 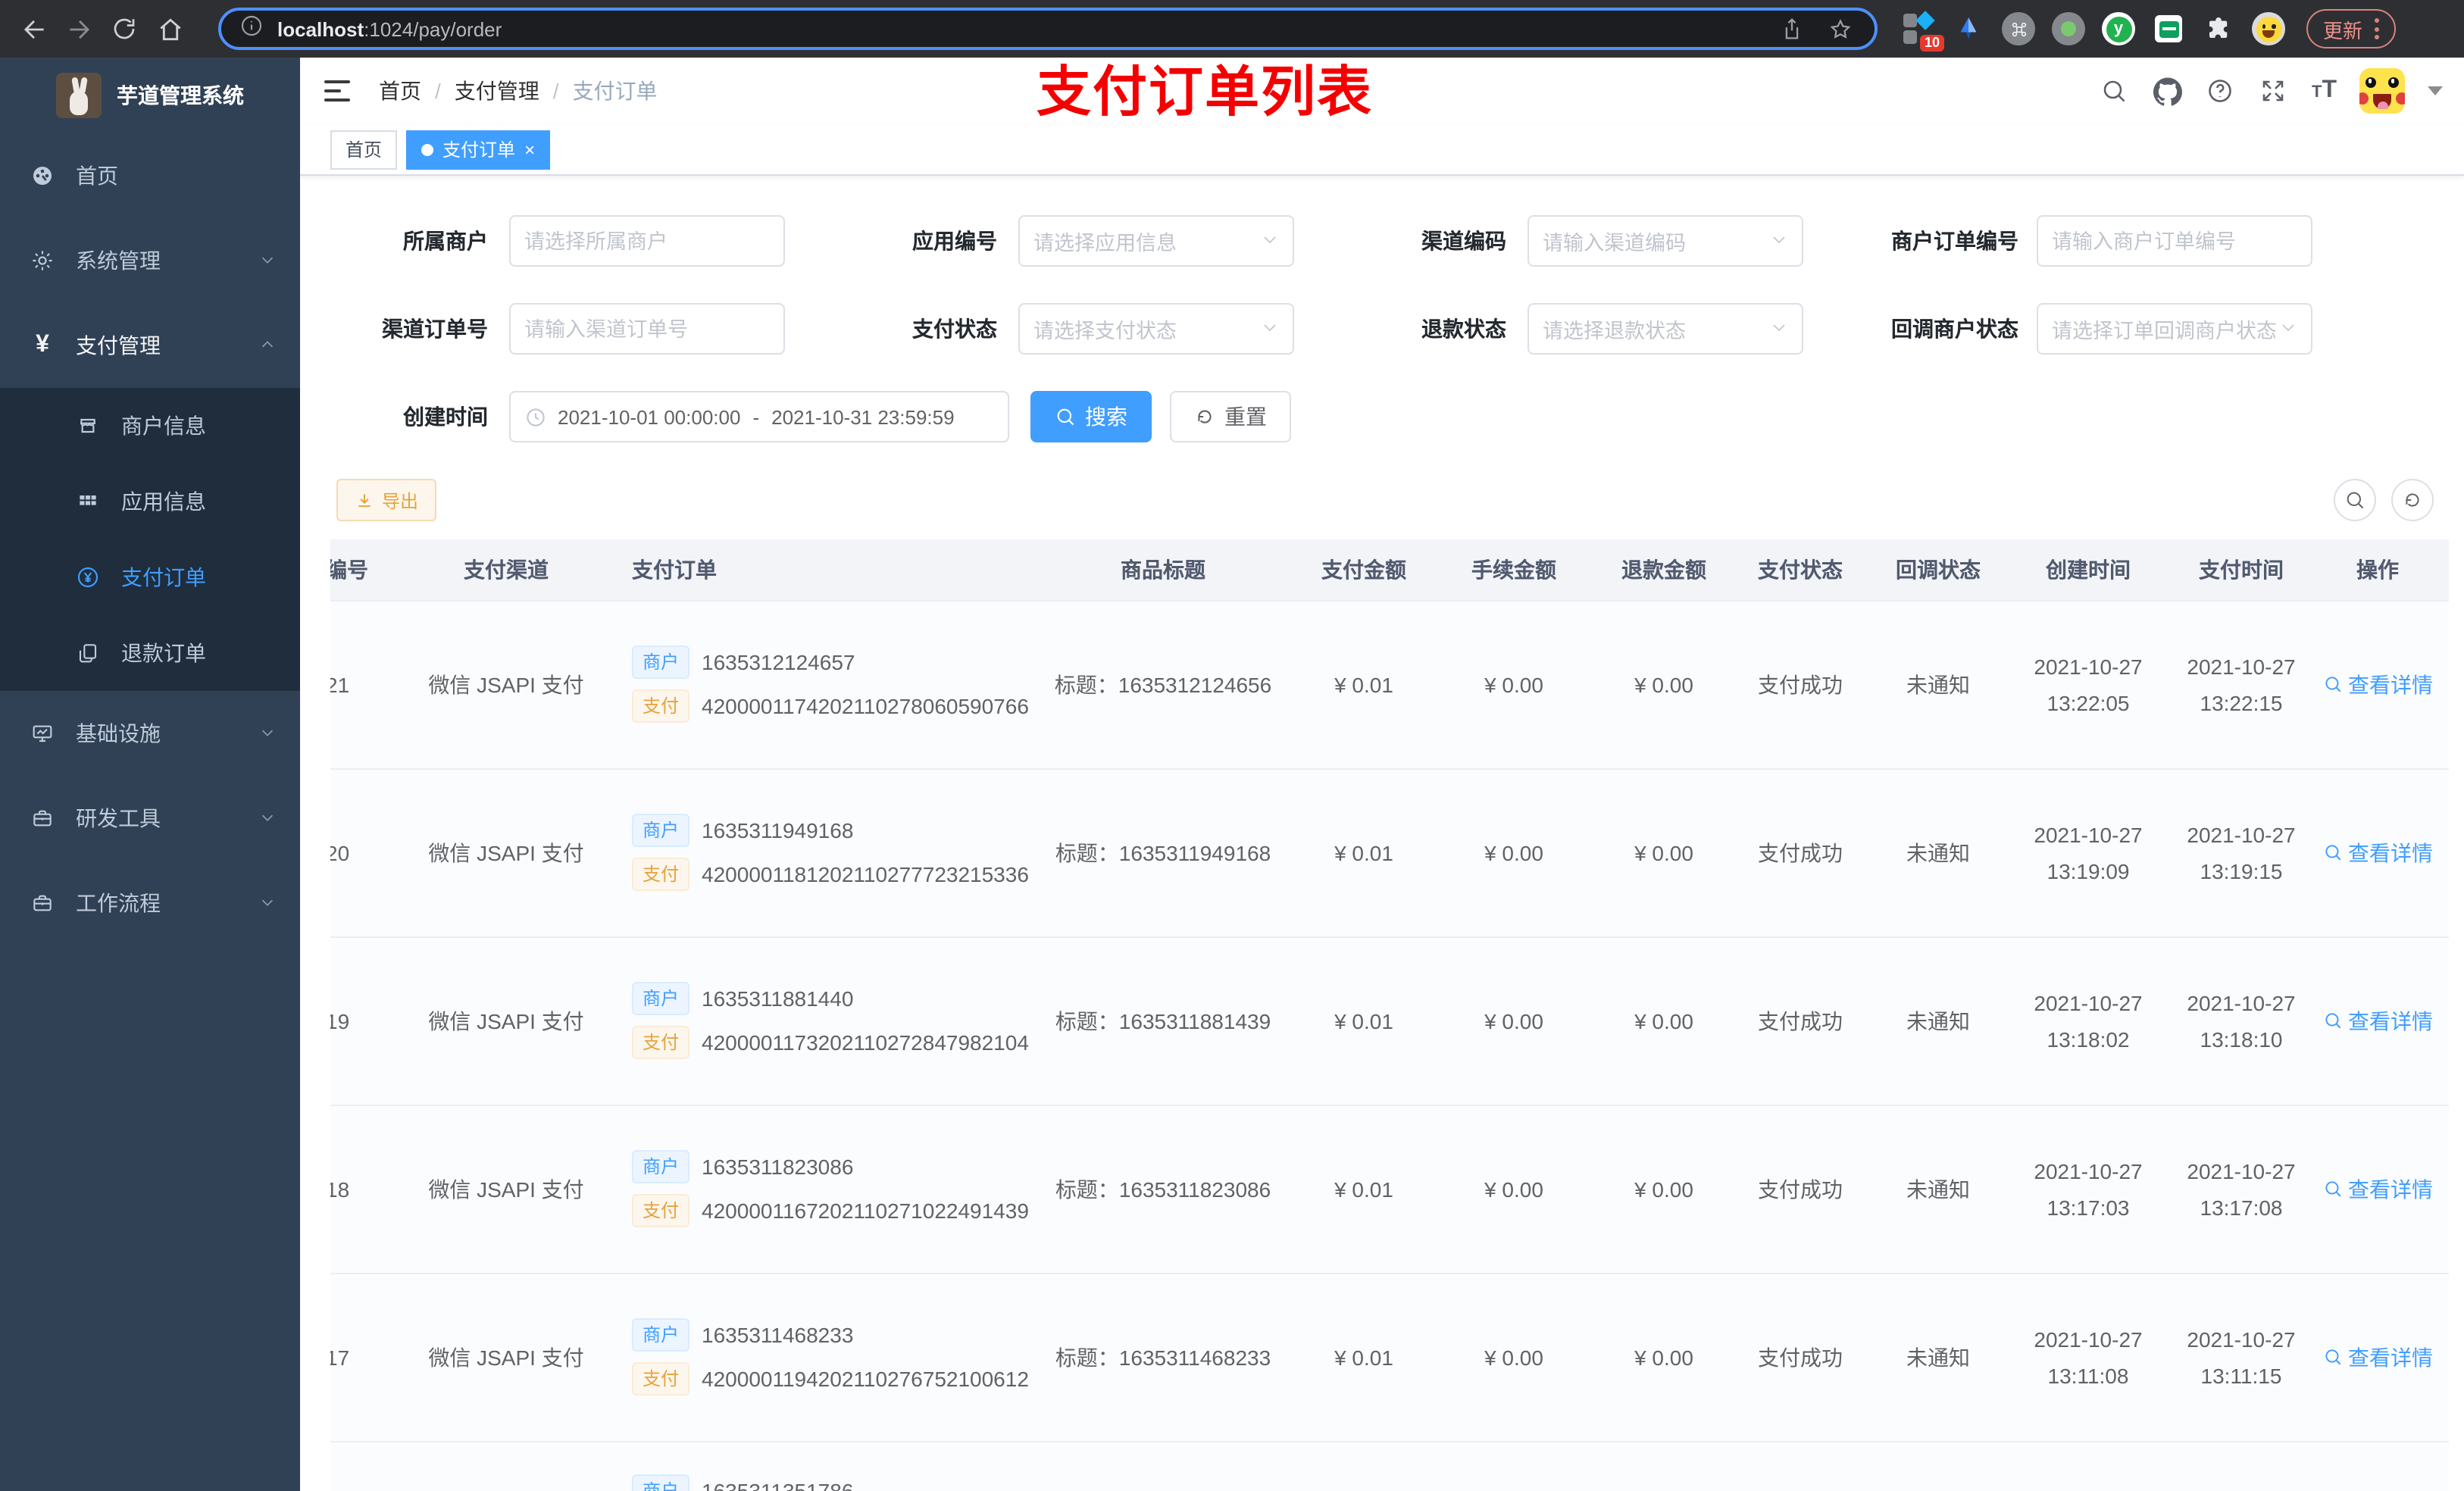 What do you see at coordinates (2382, 91) in the screenshot?
I see `user-avatar` at bounding box center [2382, 91].